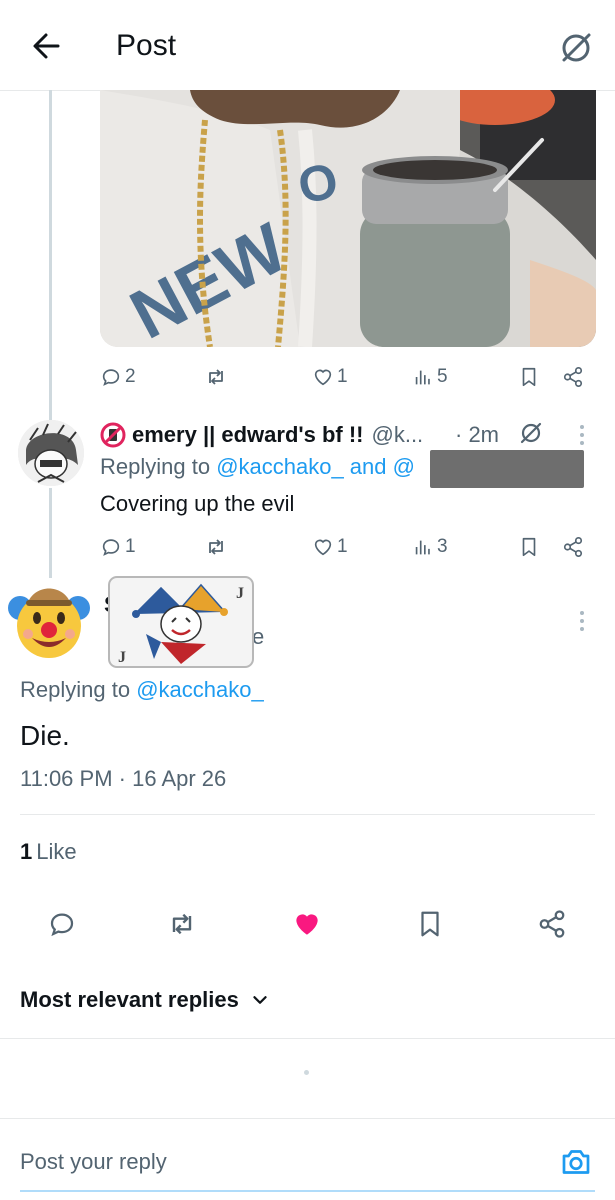  I want to click on arrow-left-icon, so click(46, 46).